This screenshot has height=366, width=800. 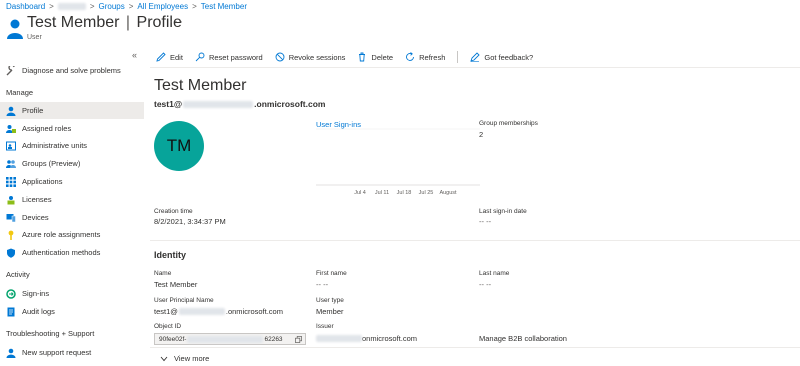 What do you see at coordinates (330, 311) in the screenshot?
I see `user-type-value: Member` at bounding box center [330, 311].